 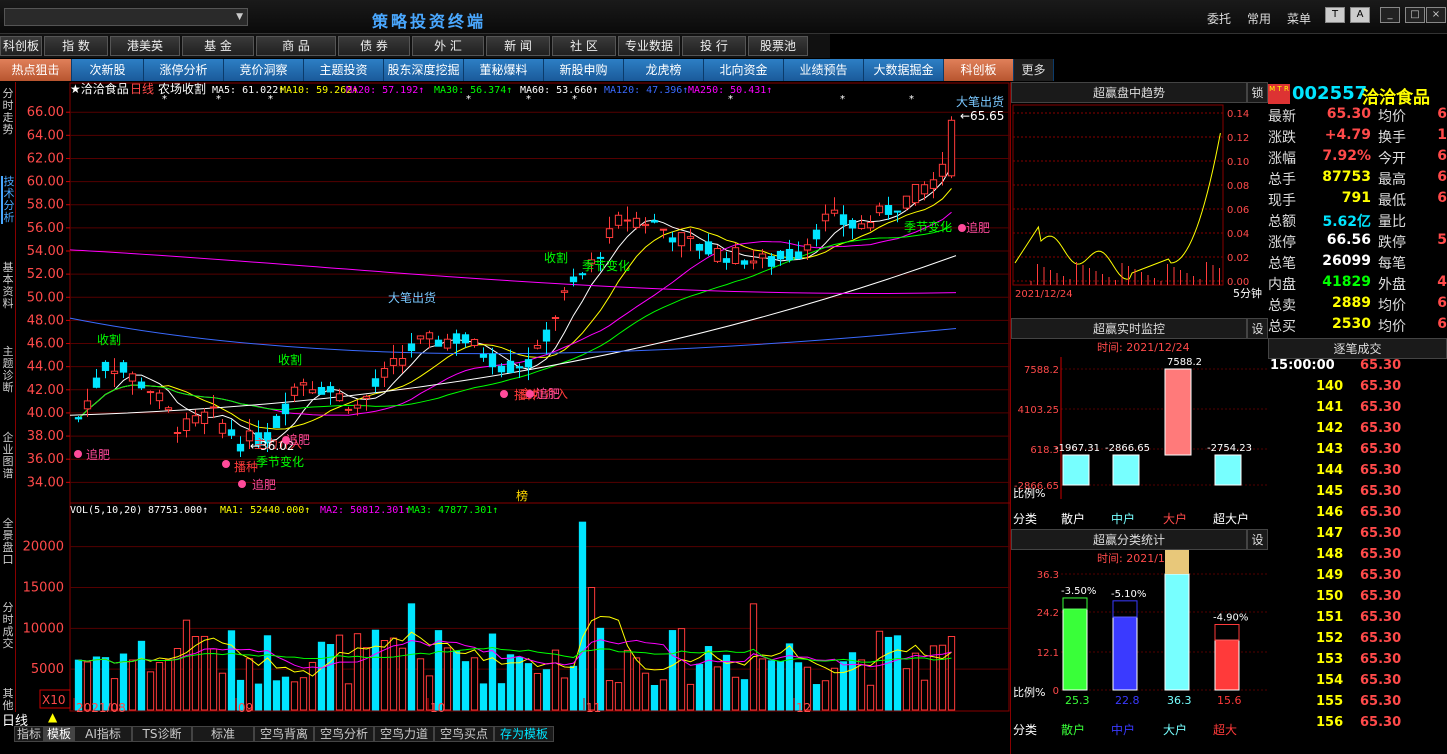 I want to click on price-tick-label: 42.00, so click(x=45, y=390).